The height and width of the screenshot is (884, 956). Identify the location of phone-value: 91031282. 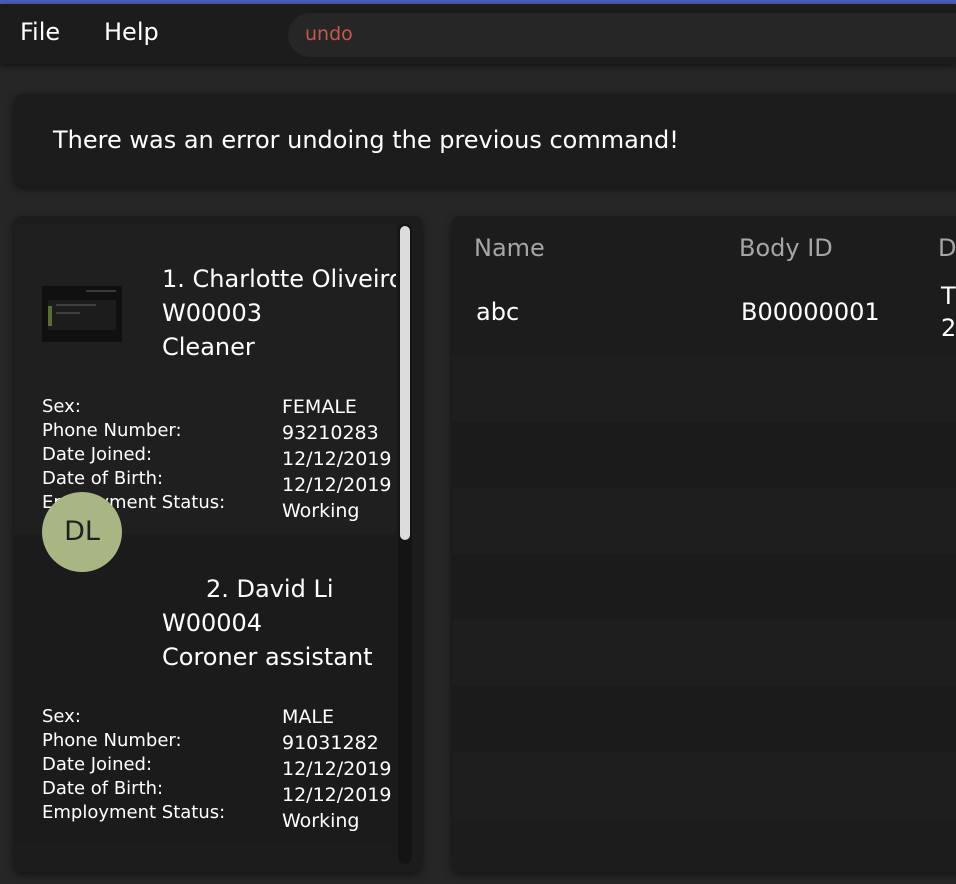
(330, 743).